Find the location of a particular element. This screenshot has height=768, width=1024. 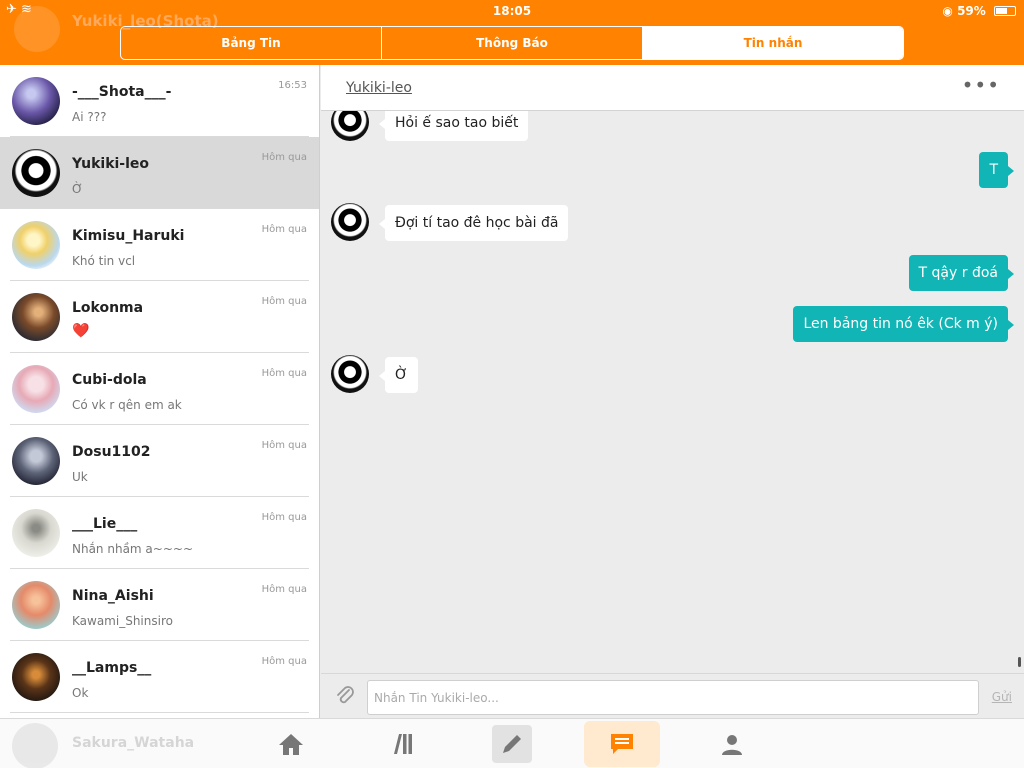

tab-tin-nhan: Tin nhắn is located at coordinates (773, 43).